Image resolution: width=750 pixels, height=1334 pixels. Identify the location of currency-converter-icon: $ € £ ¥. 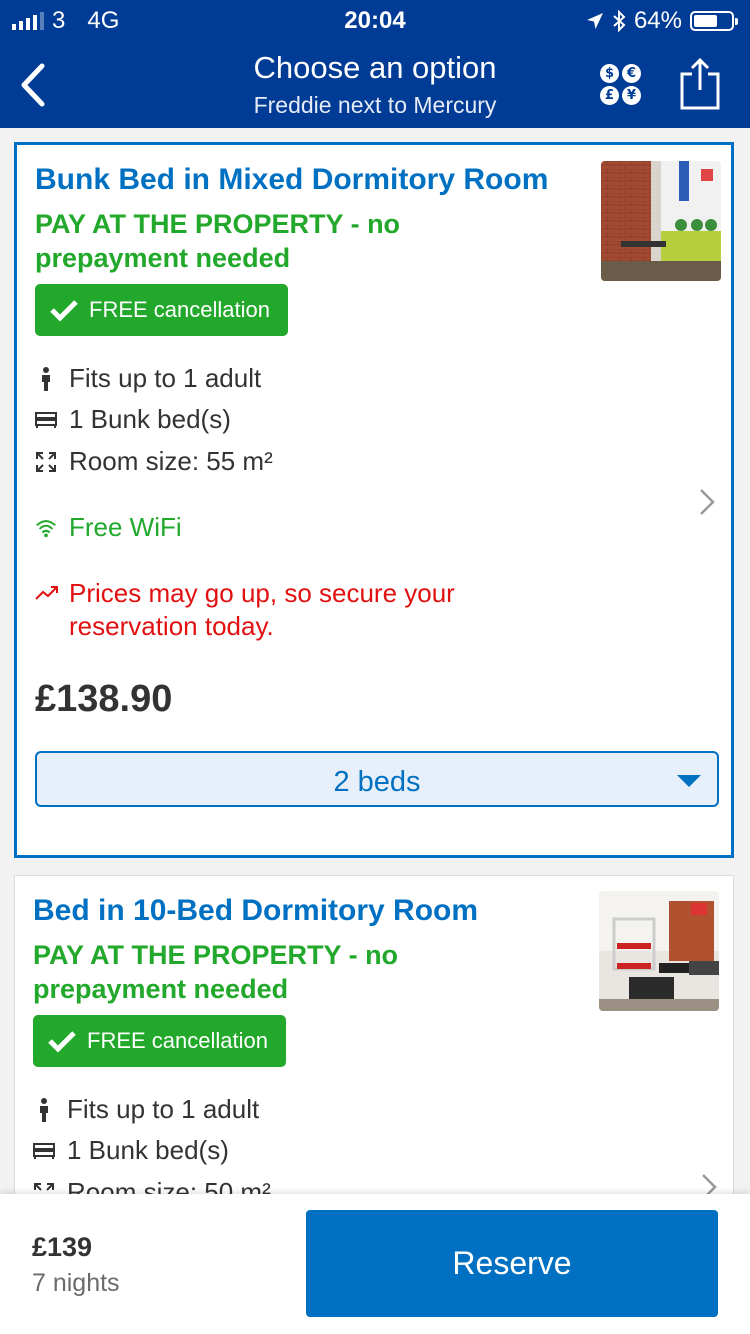
(622, 86).